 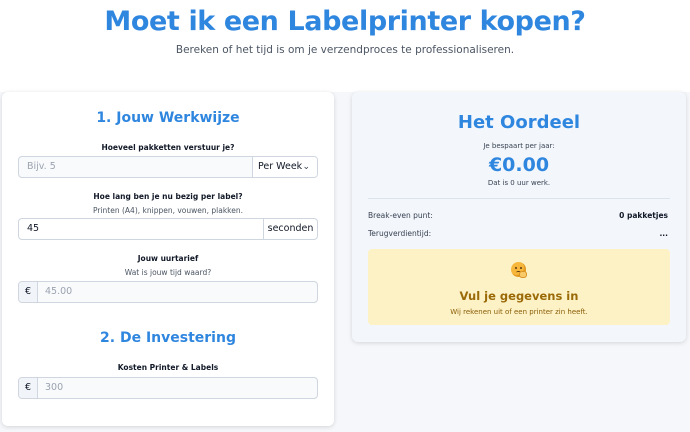 What do you see at coordinates (168, 367) in the screenshot?
I see `cost-label: Kosten Printer & Labels` at bounding box center [168, 367].